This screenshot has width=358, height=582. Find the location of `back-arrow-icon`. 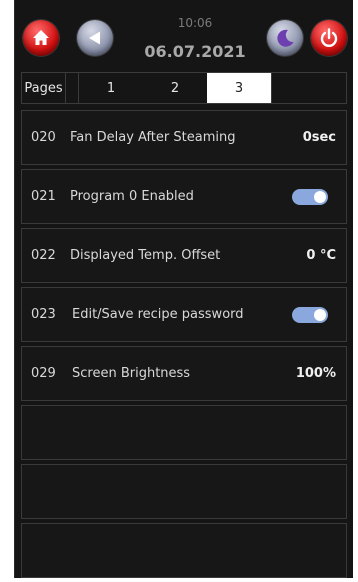

back-arrow-icon is located at coordinates (95, 38).